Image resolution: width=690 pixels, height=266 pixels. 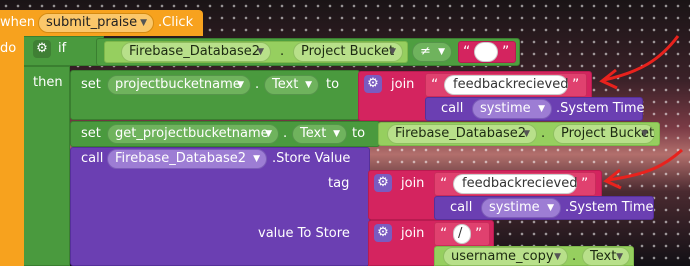 I want to click on to-label-2: to, so click(x=359, y=133).